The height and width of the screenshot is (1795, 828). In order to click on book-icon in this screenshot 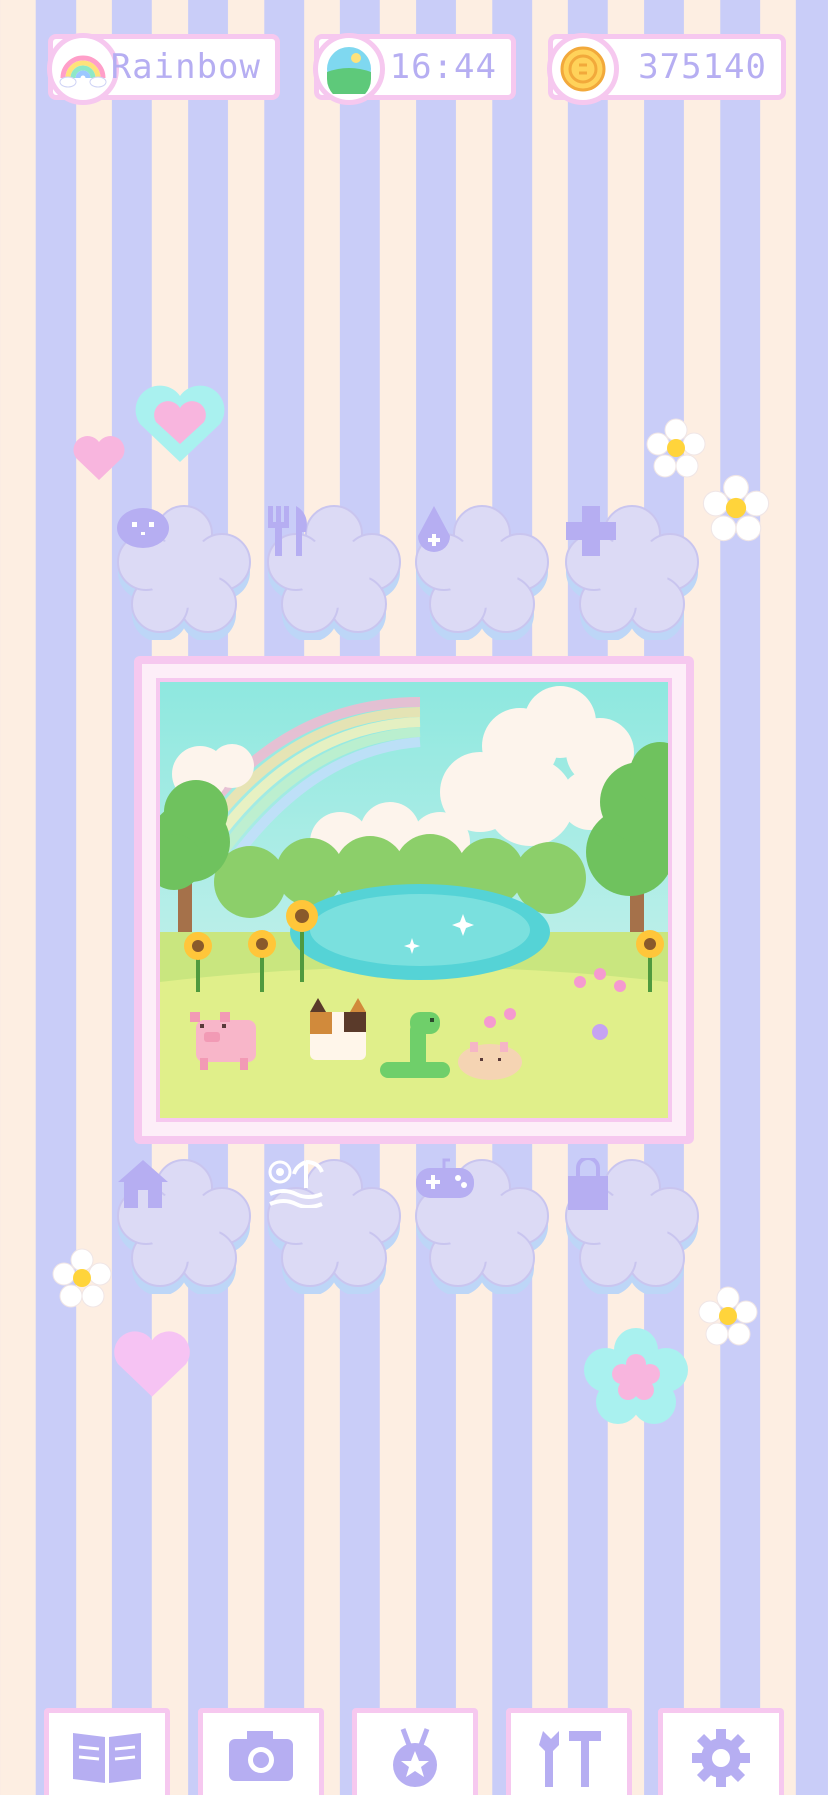, I will do `click(107, 1758)`.